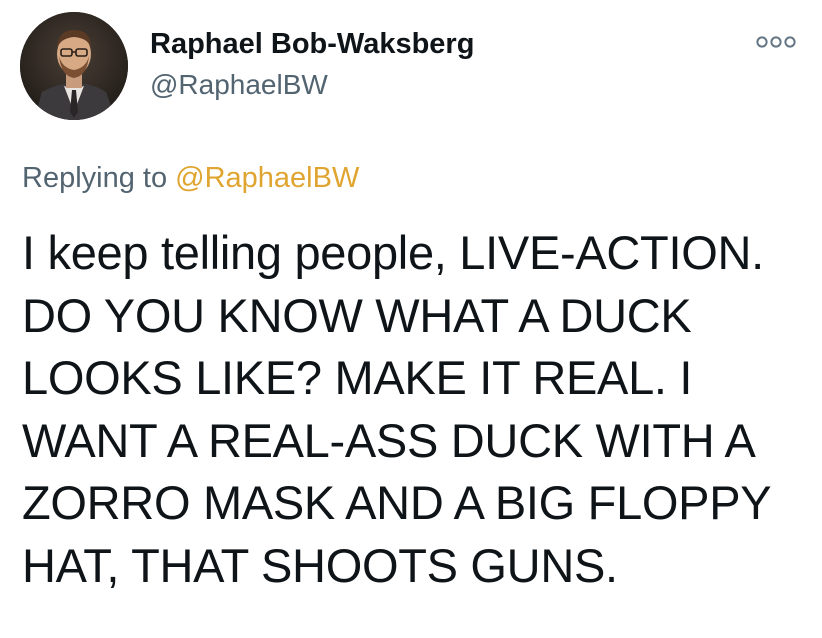 This screenshot has width=822, height=638. I want to click on more-options-button, so click(778, 42).